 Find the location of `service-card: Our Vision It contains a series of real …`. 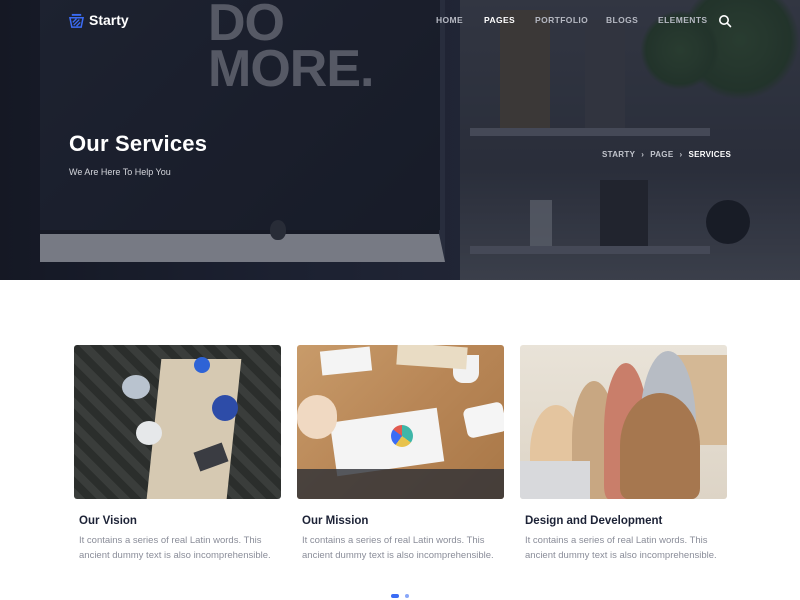

service-card: Our Vision It contains a series of real … is located at coordinates (177, 454).